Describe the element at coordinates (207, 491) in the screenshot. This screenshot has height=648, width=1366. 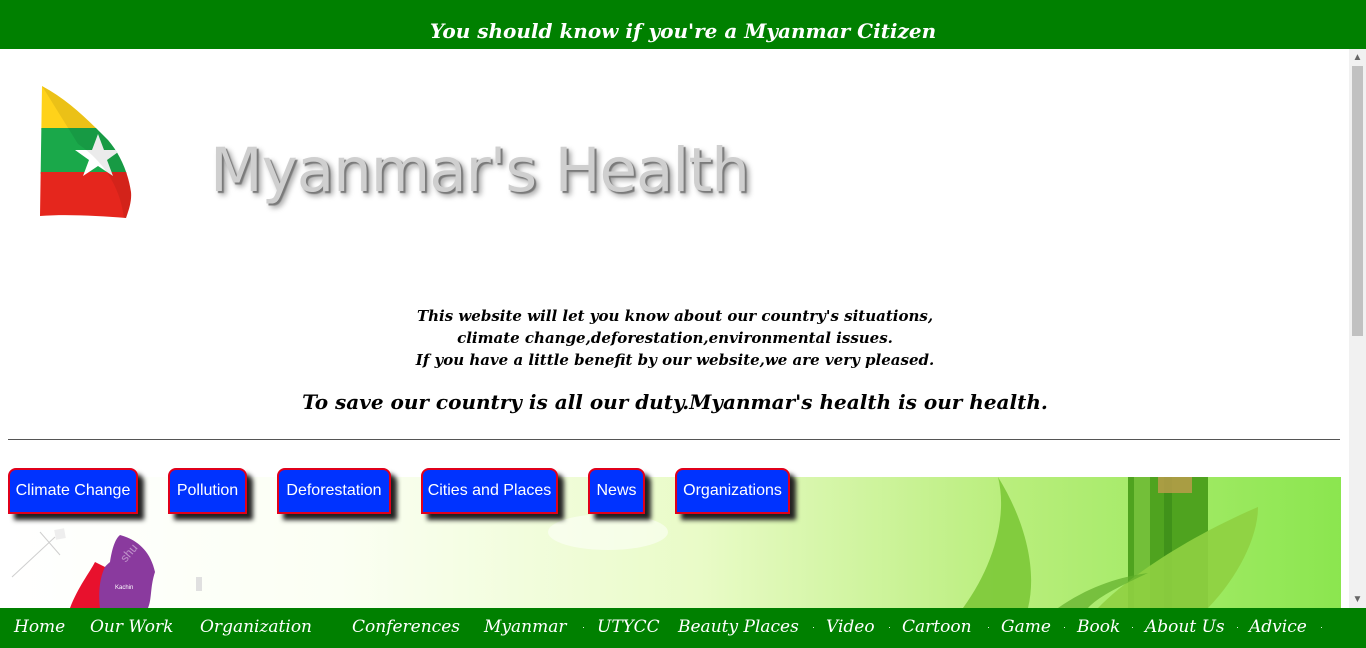
I see `nav-pollution-button: Pollution` at that location.